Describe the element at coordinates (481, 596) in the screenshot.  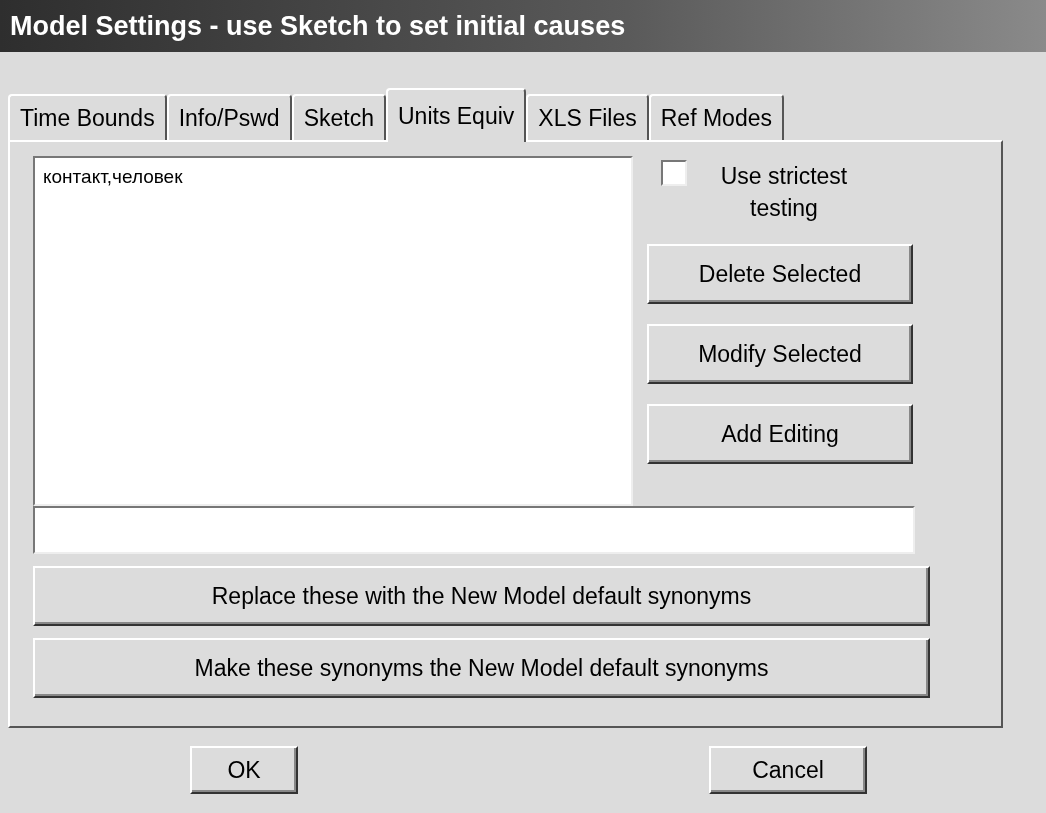
I see `wide-button: Replace these with the New Model default synonyms` at that location.